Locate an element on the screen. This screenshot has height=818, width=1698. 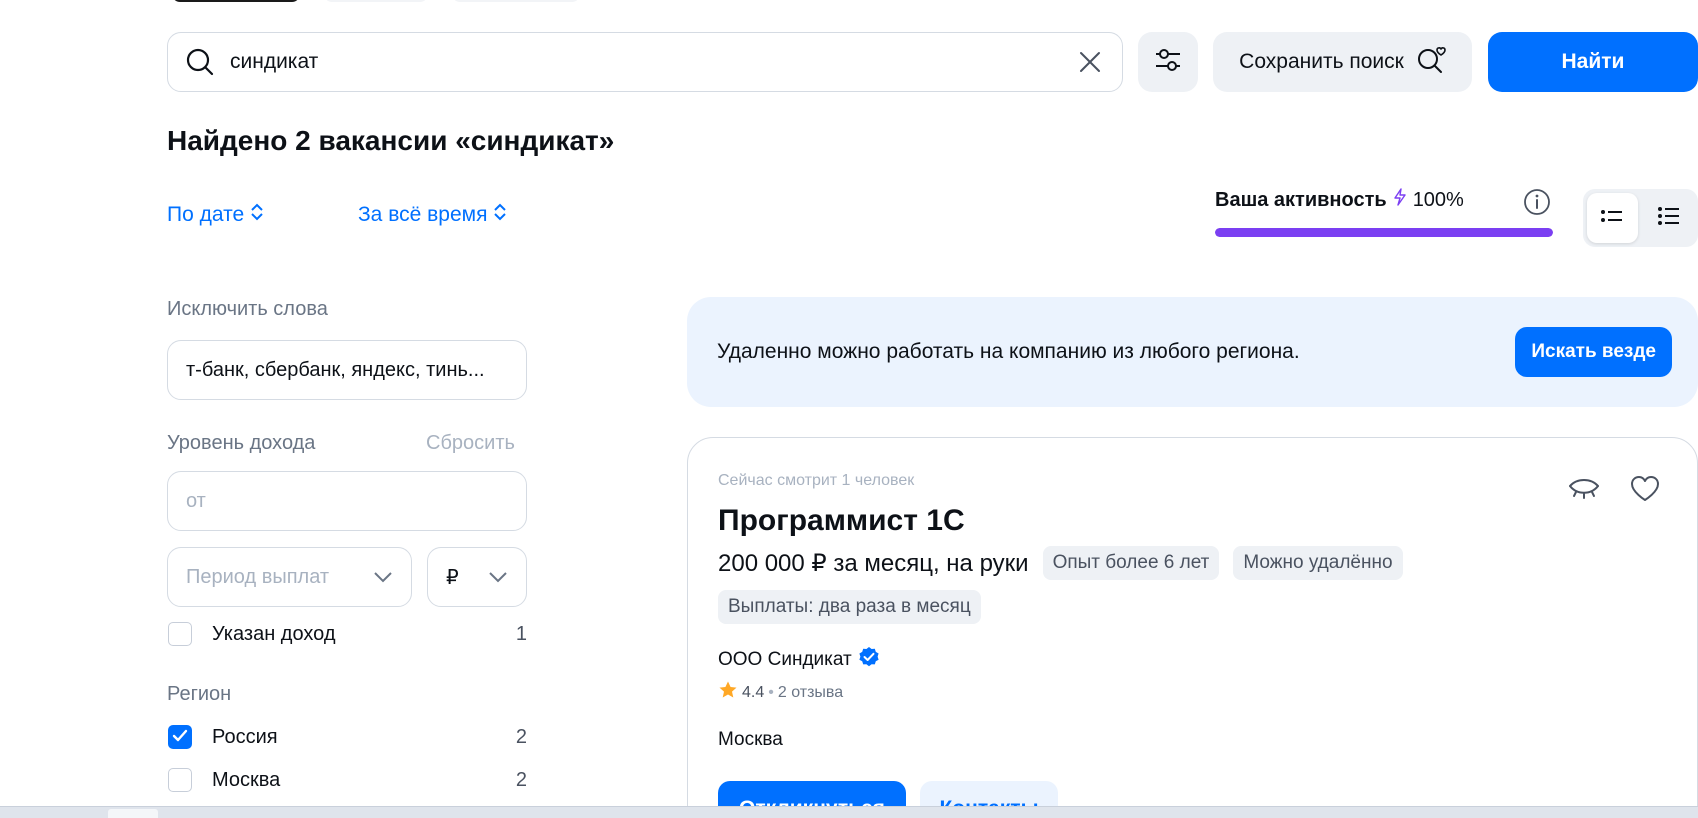
sort-period-label: За всё время is located at coordinates (423, 214).